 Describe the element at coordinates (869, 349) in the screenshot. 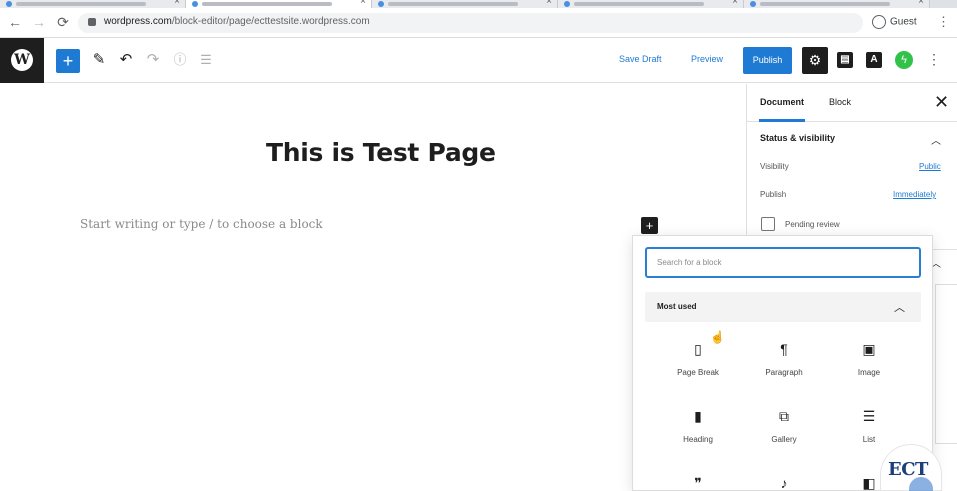

I see `image-icon: ▣` at that location.